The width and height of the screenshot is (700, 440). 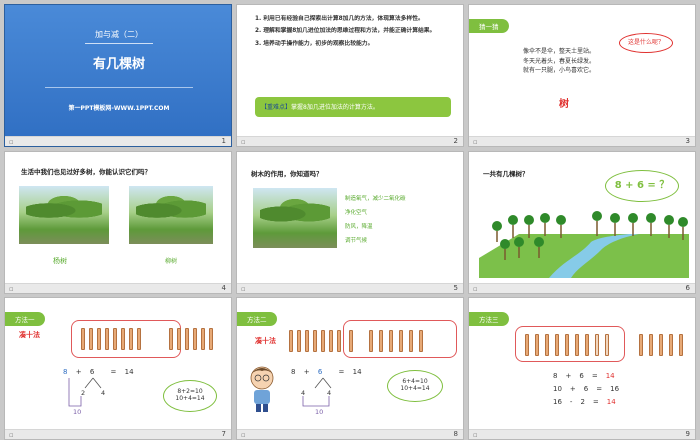 I want to click on tree-use-item: 制造氧气，减少二氧化碳, so click(x=375, y=199).